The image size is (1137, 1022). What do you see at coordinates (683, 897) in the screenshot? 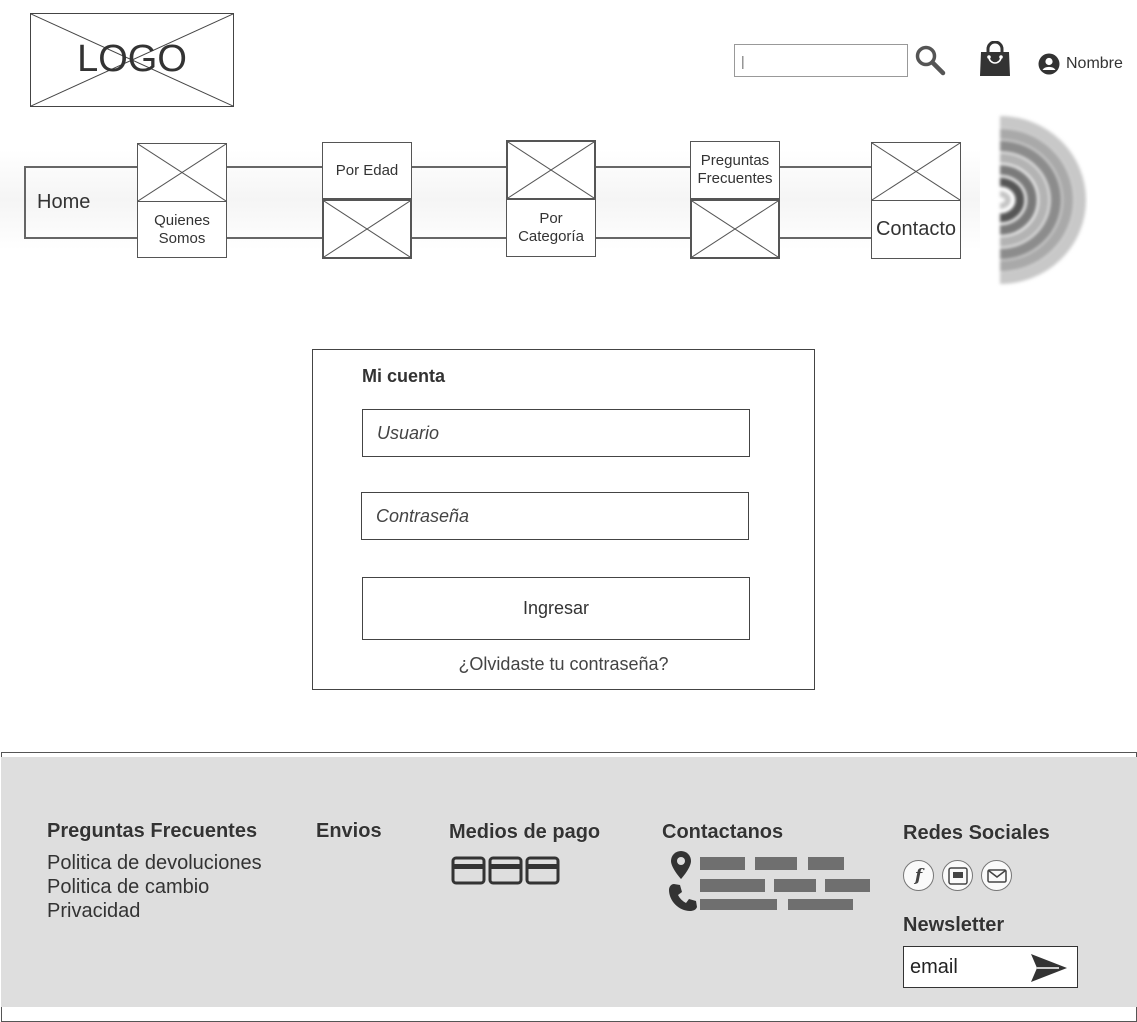
I see `phone-icon` at bounding box center [683, 897].